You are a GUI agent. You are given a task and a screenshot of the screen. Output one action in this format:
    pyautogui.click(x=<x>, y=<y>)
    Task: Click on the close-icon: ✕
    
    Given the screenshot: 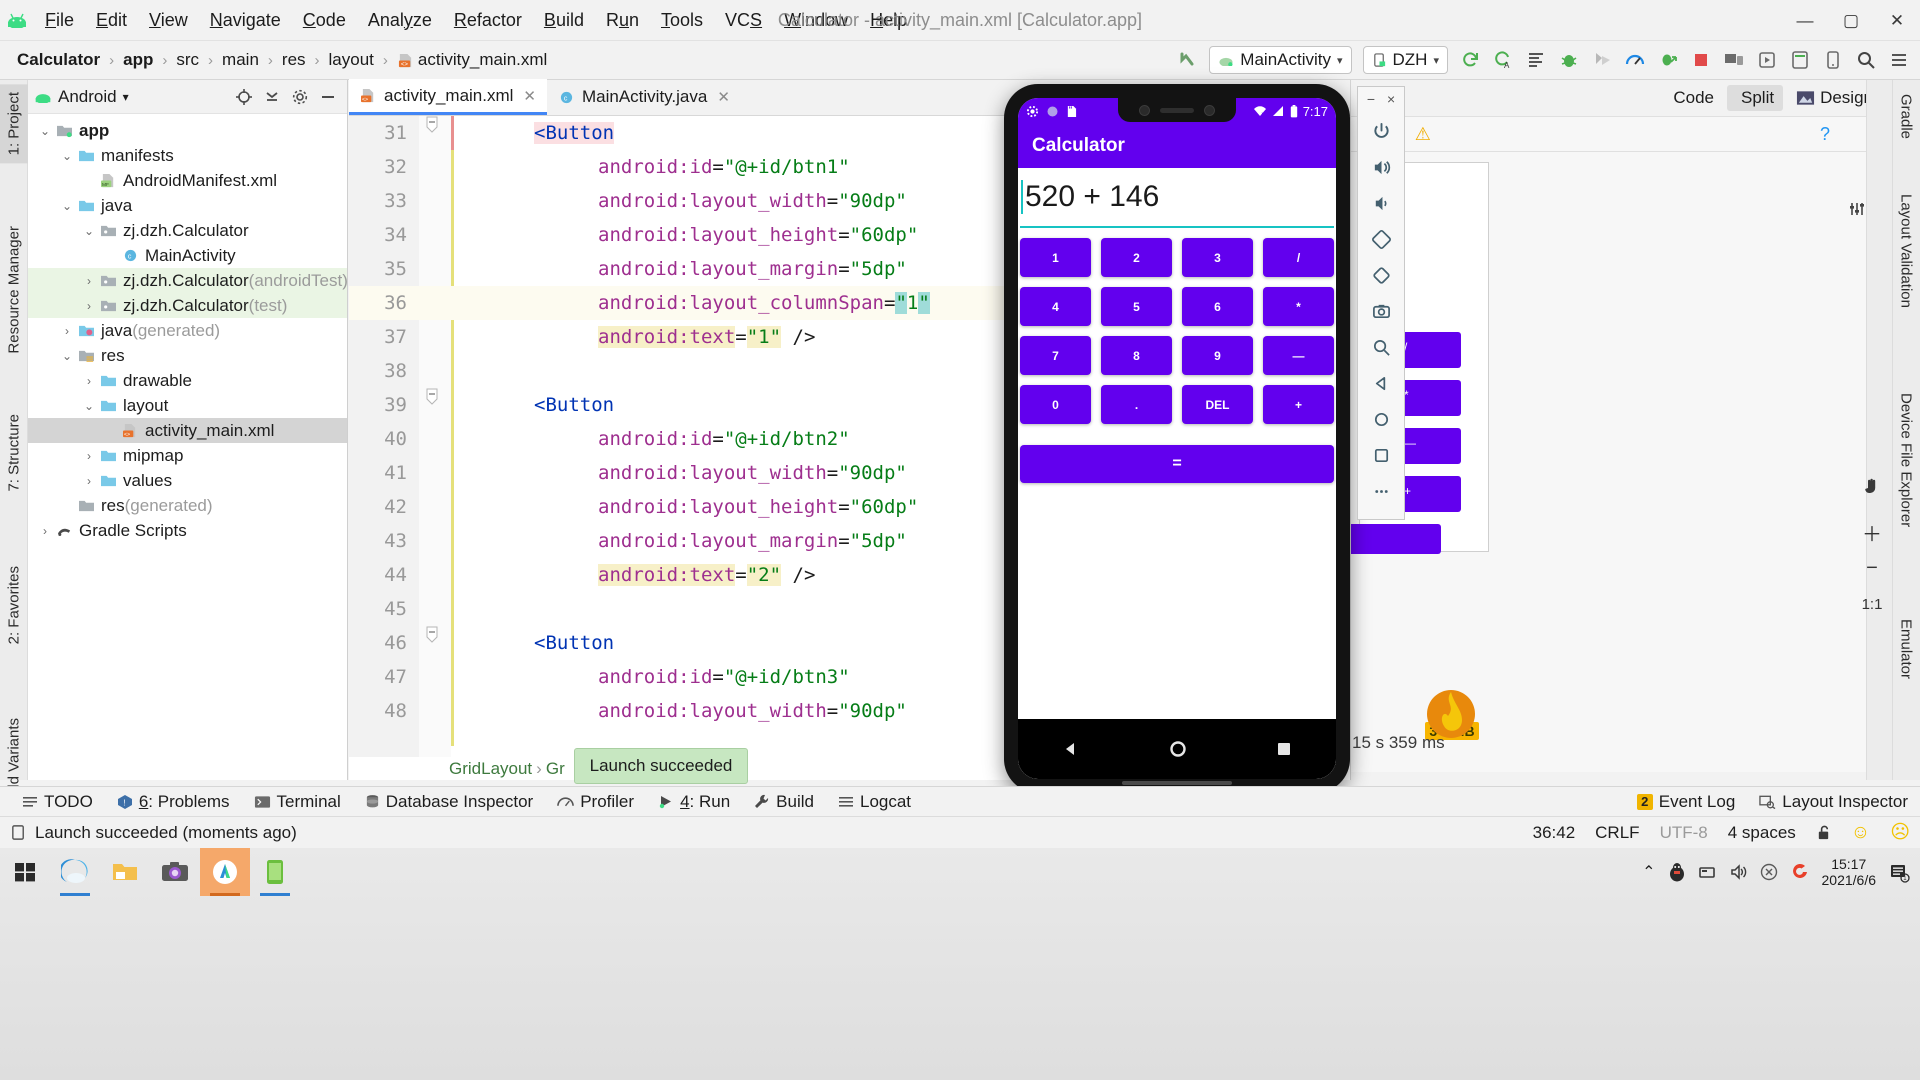 What is the action you would take?
    pyautogui.click(x=723, y=97)
    